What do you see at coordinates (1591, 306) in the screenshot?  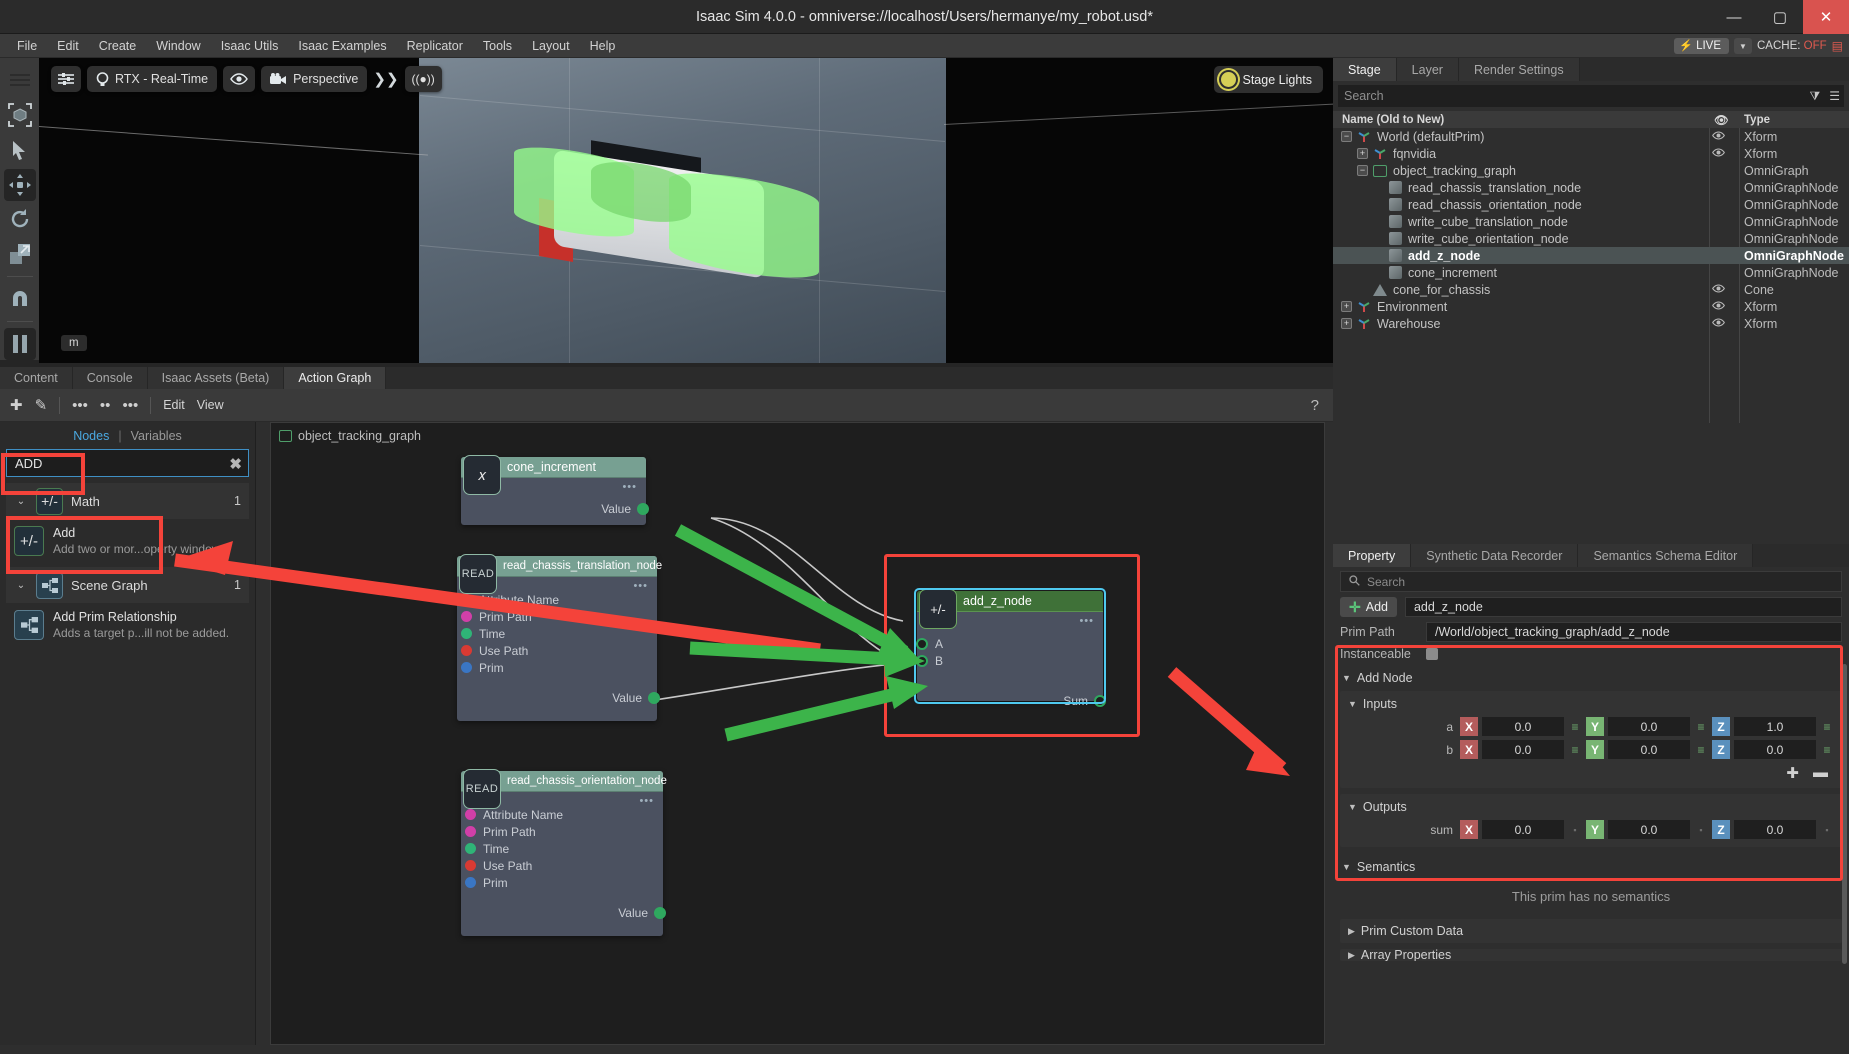 I see `table-row: + Environment Xform` at bounding box center [1591, 306].